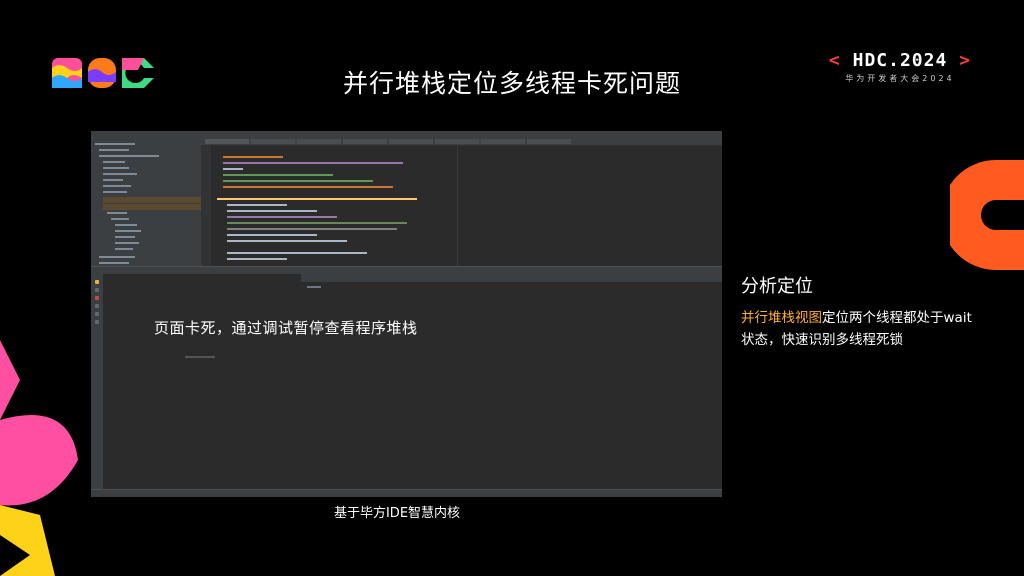 The width and height of the screenshot is (1024, 576). I want to click on resume-icon, so click(97, 282).